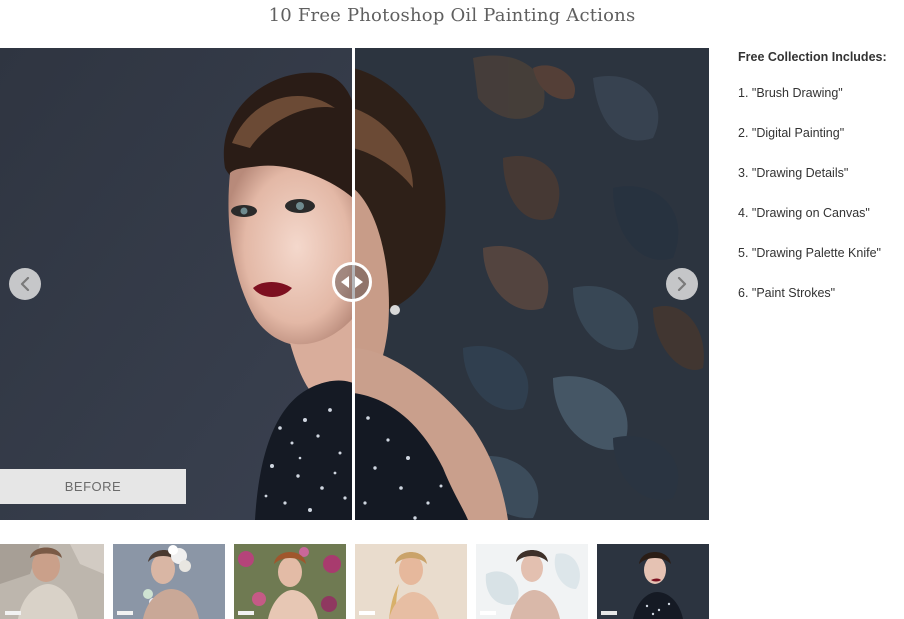 This screenshot has height=619, width=904. I want to click on collection-heading: Free Collection Includes:, so click(812, 57).